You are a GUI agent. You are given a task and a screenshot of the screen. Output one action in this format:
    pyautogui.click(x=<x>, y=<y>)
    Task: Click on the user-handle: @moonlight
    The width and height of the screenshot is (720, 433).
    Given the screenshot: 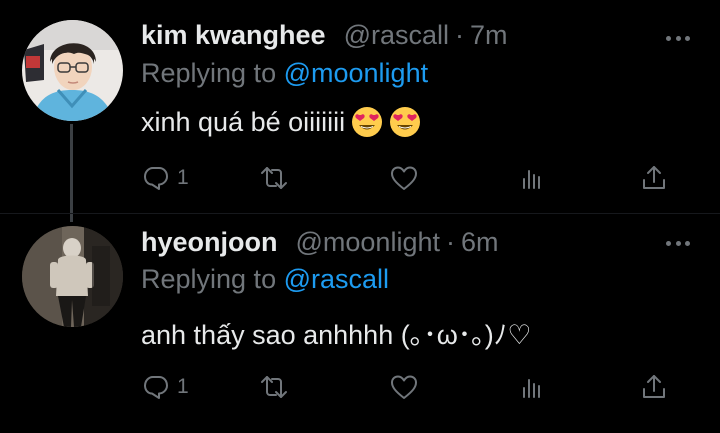 What is the action you would take?
    pyautogui.click(x=368, y=242)
    